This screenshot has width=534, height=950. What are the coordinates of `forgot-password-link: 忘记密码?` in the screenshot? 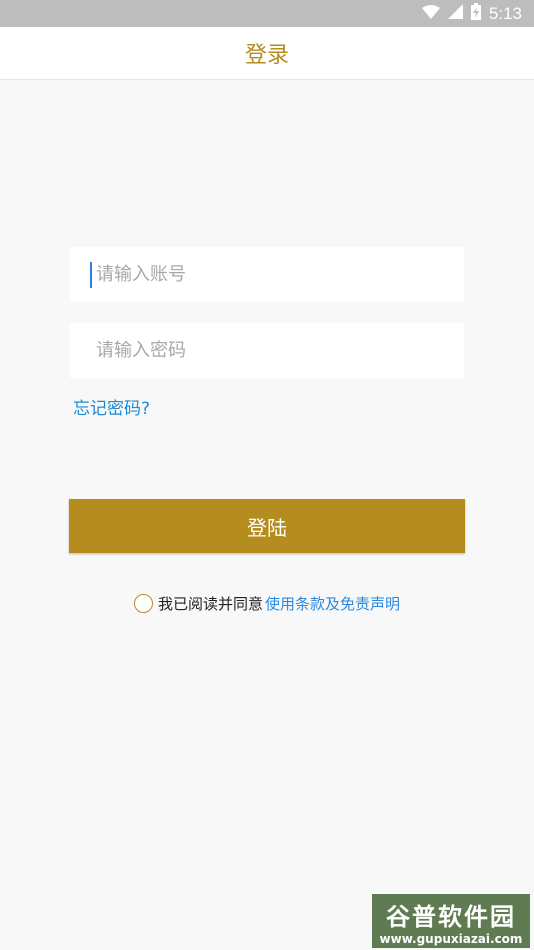 It's located at (111, 406).